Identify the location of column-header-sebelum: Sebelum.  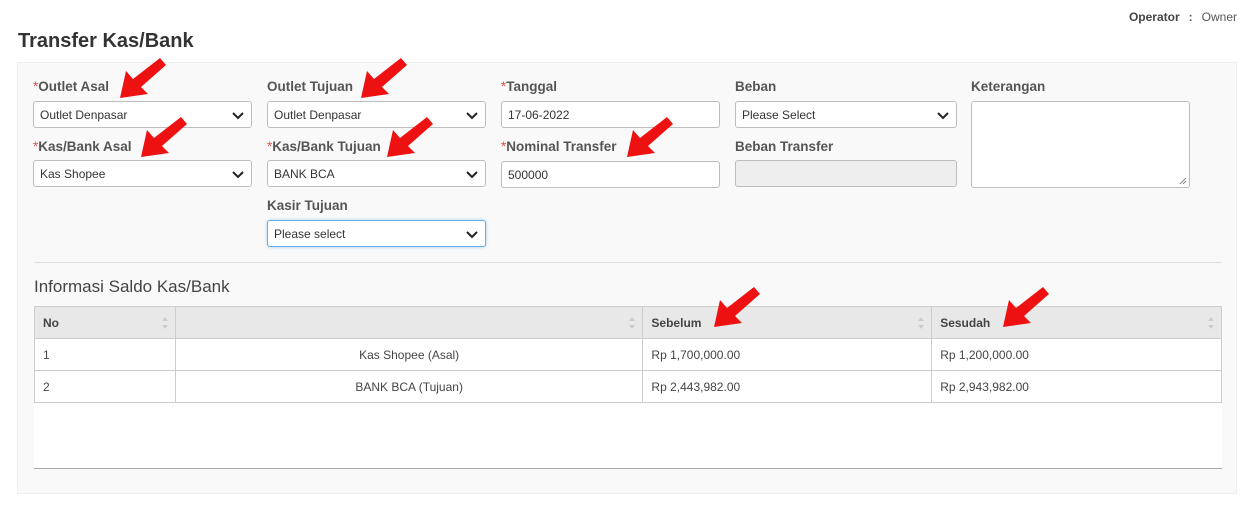
(787, 322).